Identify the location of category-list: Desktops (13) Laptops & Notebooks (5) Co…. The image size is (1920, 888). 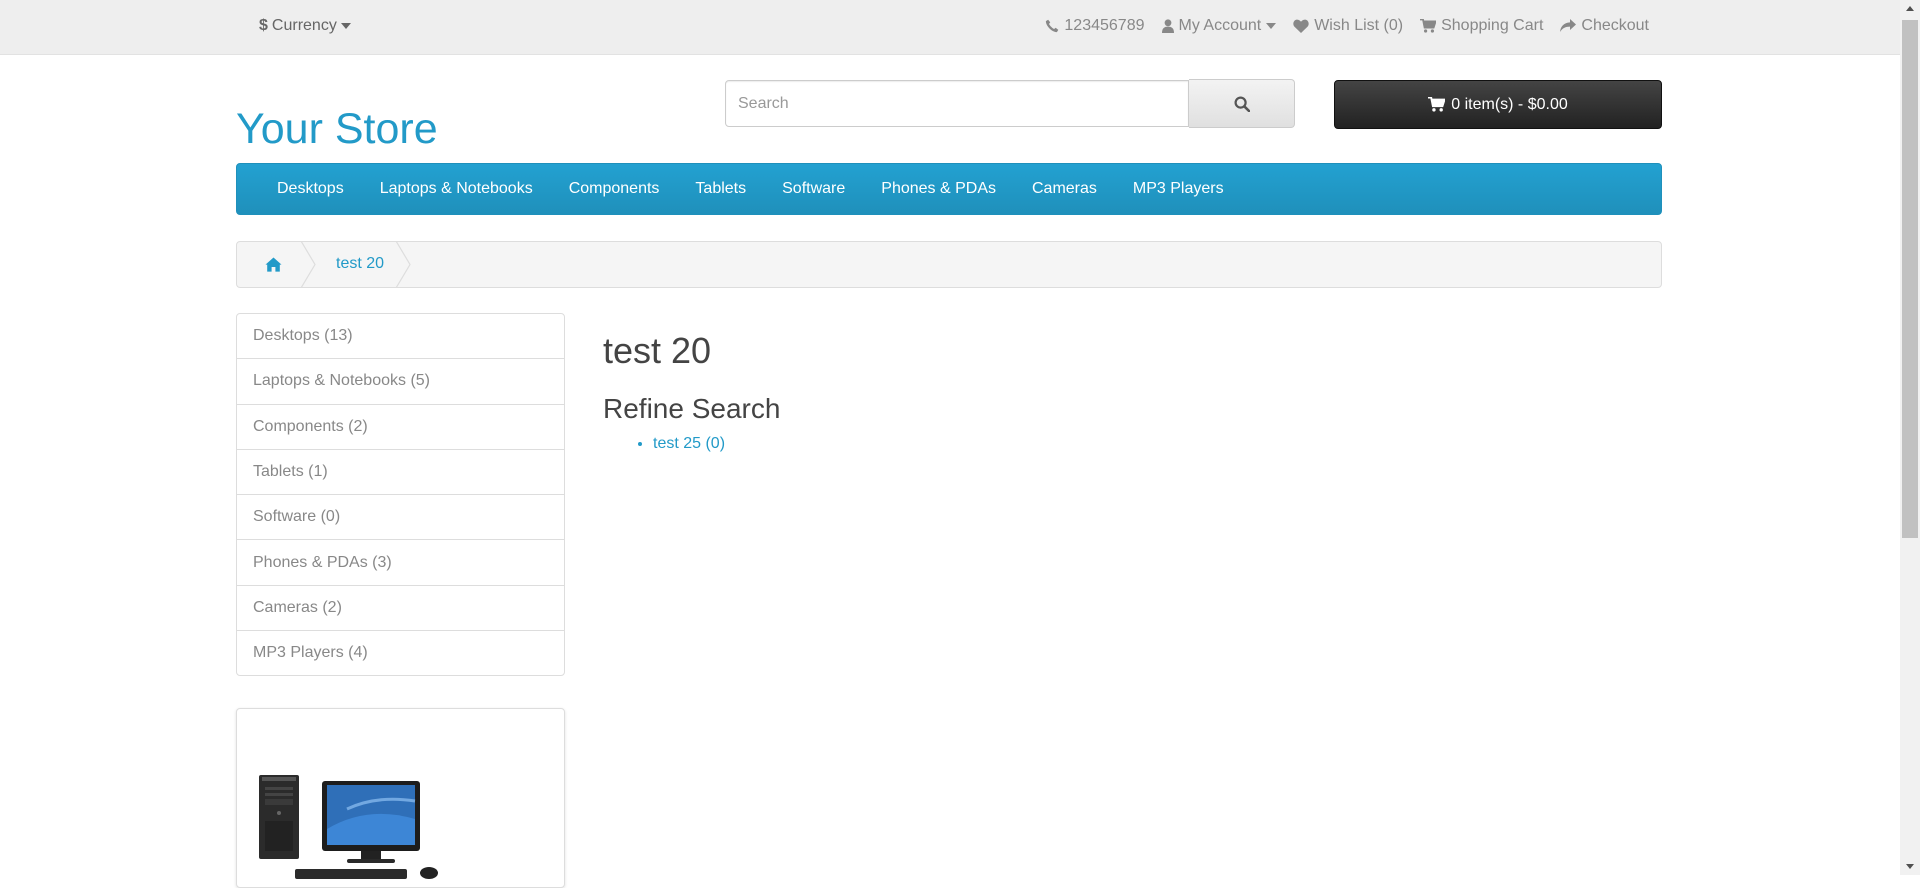
(400, 495).